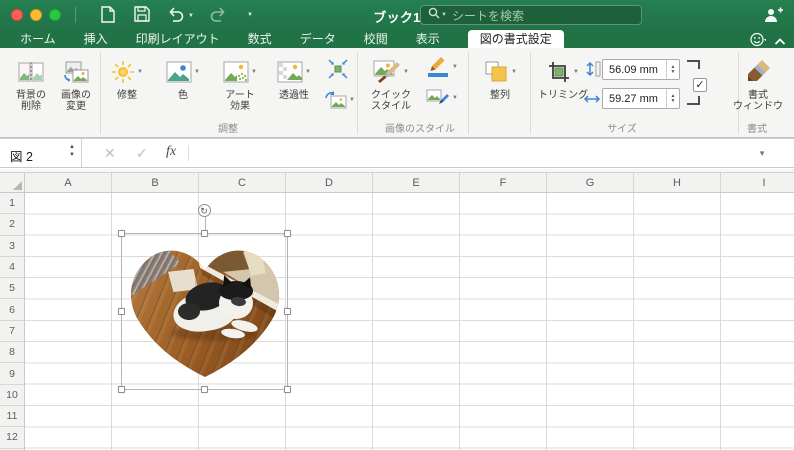  What do you see at coordinates (204, 389) in the screenshot?
I see `resize-handle-s` at bounding box center [204, 389].